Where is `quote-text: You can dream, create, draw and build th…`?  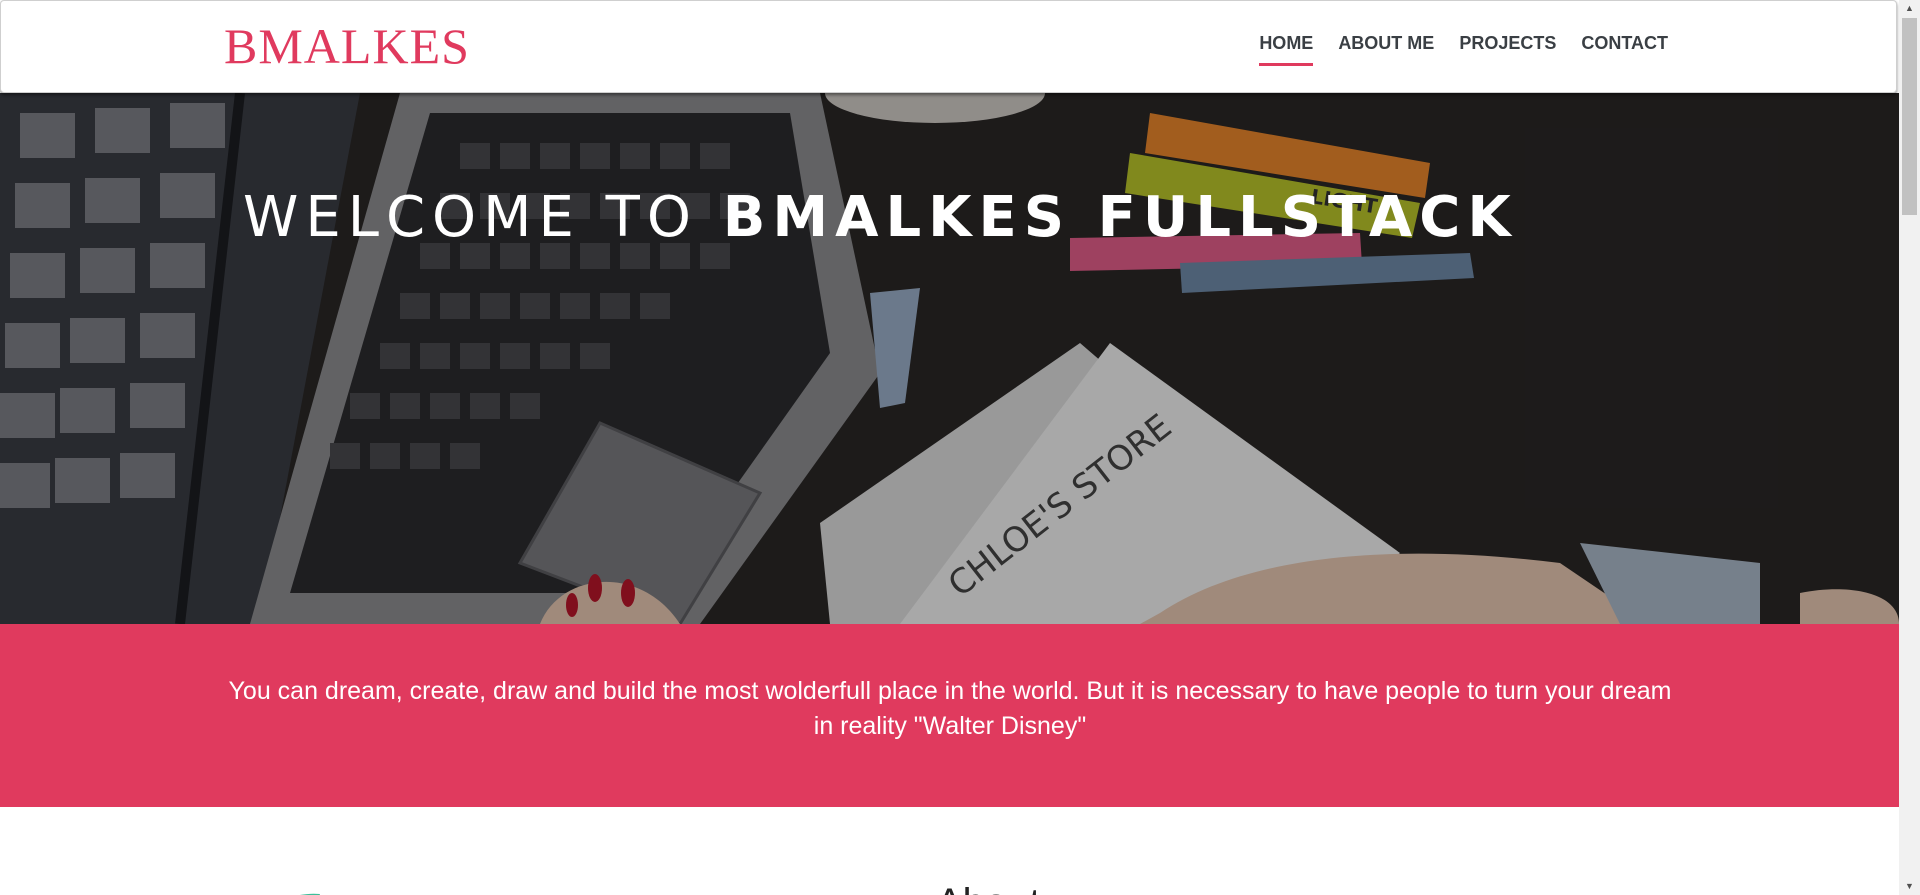 quote-text: You can dream, create, draw and build th… is located at coordinates (950, 708).